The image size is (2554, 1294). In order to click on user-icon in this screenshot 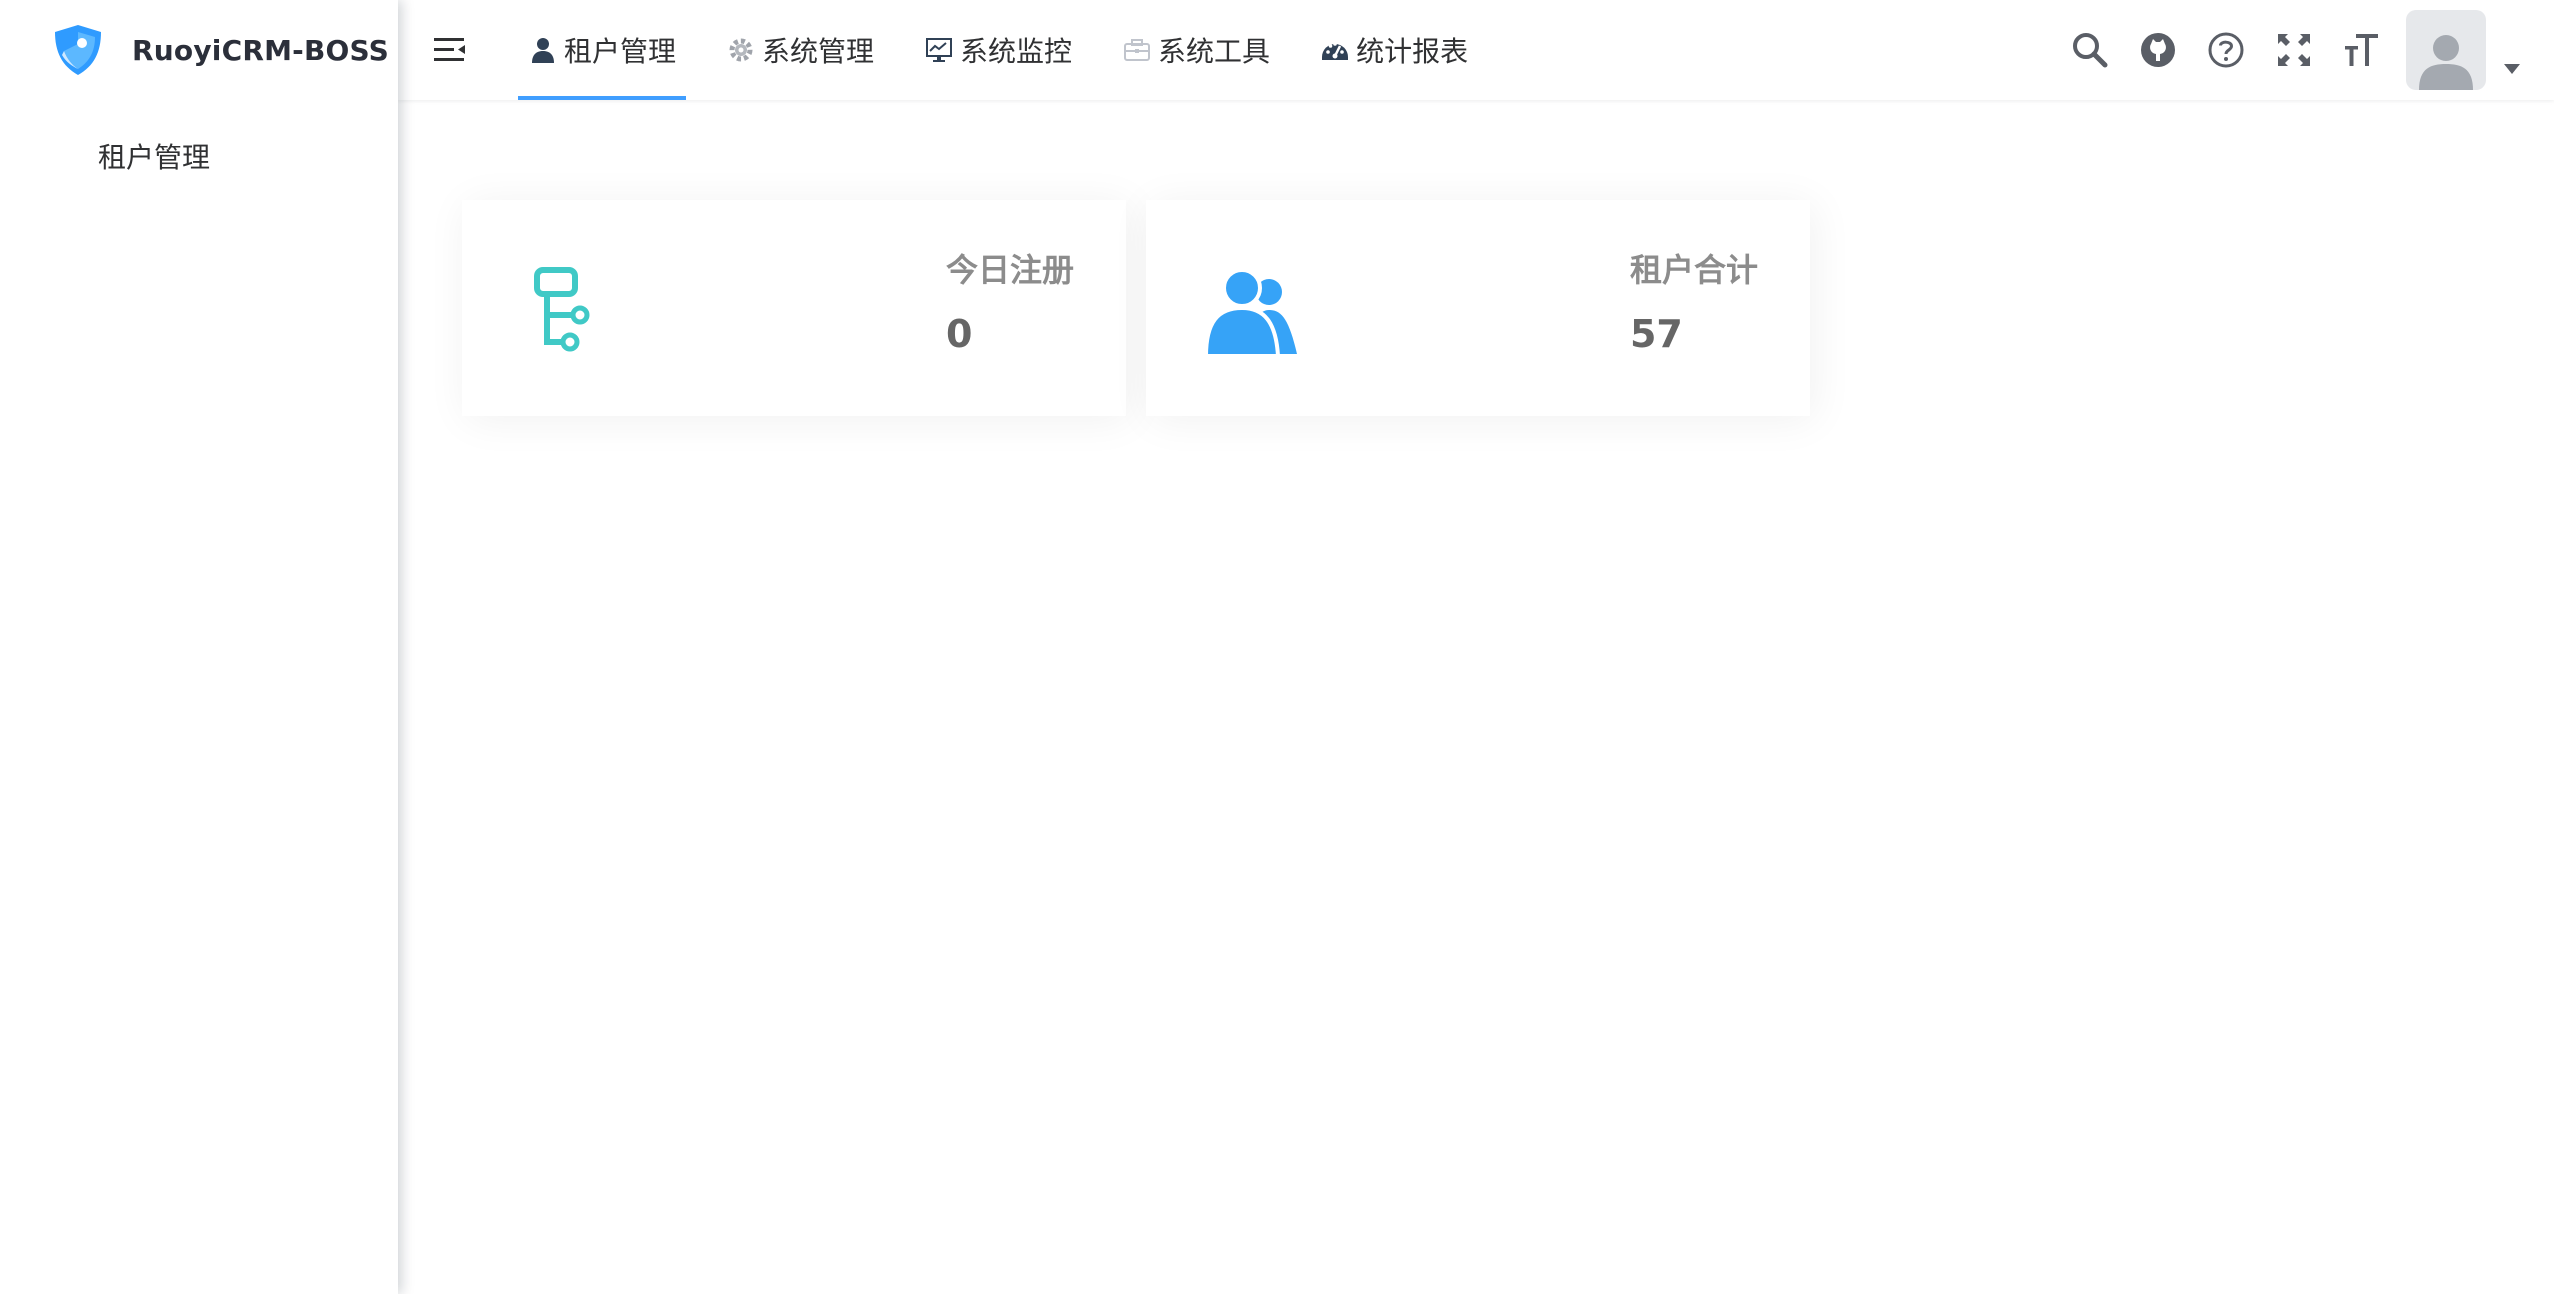, I will do `click(543, 50)`.